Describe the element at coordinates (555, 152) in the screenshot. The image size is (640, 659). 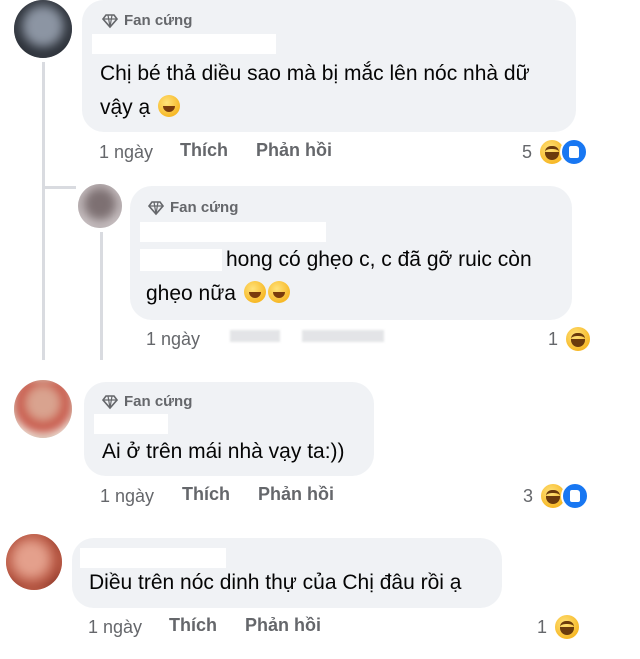
I see `reaction-summary: 5` at that location.